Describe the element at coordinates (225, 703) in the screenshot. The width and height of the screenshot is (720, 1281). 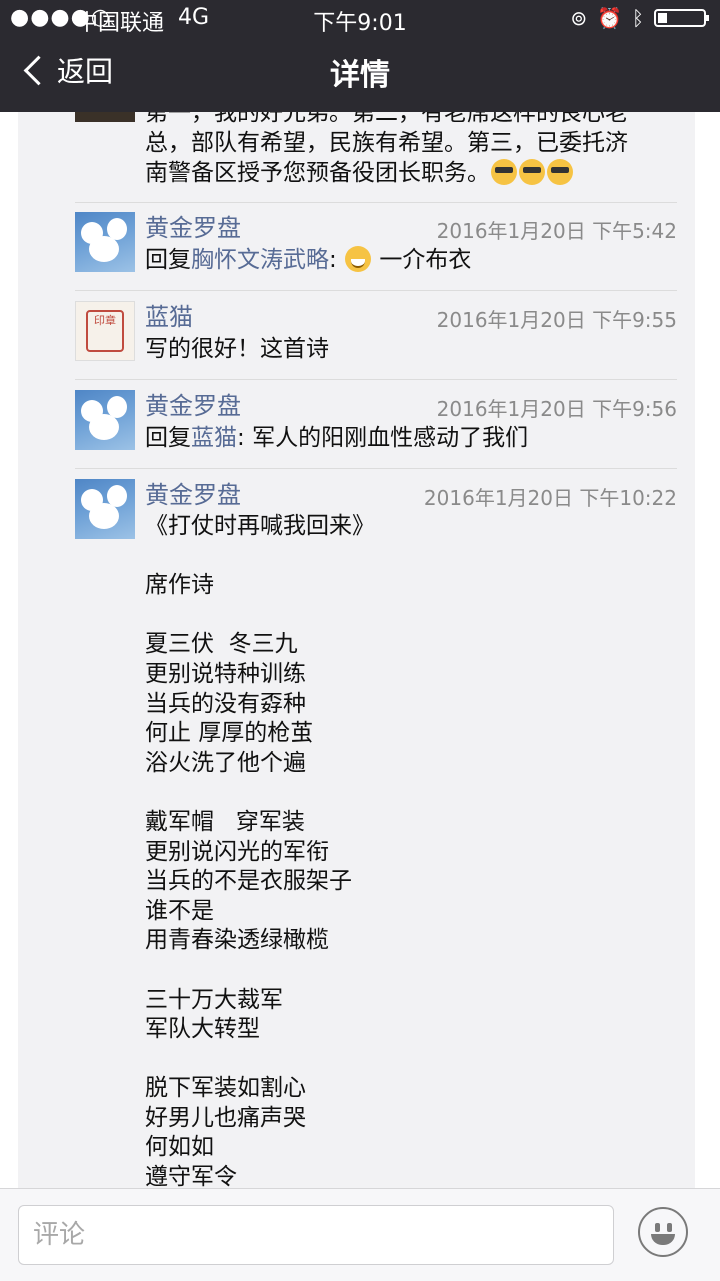
I see `poem-line: 当兵的没有孬种` at that location.